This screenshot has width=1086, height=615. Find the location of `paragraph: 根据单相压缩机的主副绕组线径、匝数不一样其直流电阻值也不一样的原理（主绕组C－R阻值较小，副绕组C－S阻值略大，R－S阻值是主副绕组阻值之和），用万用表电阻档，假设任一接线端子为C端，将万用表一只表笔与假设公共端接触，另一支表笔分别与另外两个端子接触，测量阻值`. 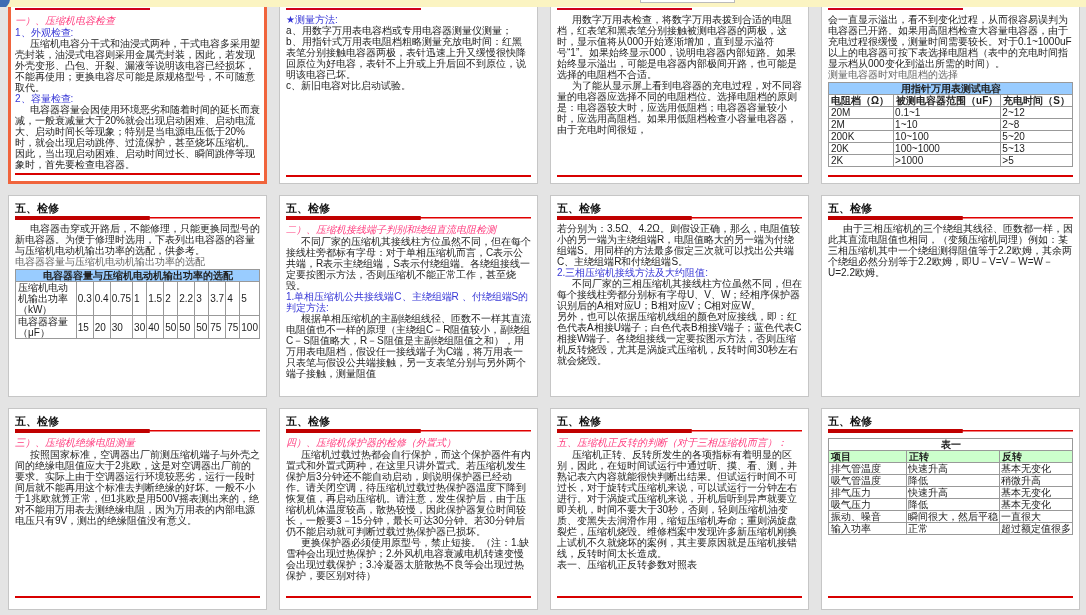

paragraph: 根据单相压缩机的主副绕组线径、匝数不一样其直流电阻值也不一样的原理（主绕组C－R阻值较小，副绕组C－S阻值略大，R－S阻值是主副绕组阻值之和），用万用表电阻档，假设任一接线端子为C端，将万用表一只表笔与假设公共端接触，另一支表笔分别与另外两个端子接触，测量阻值 is located at coordinates (408, 346).